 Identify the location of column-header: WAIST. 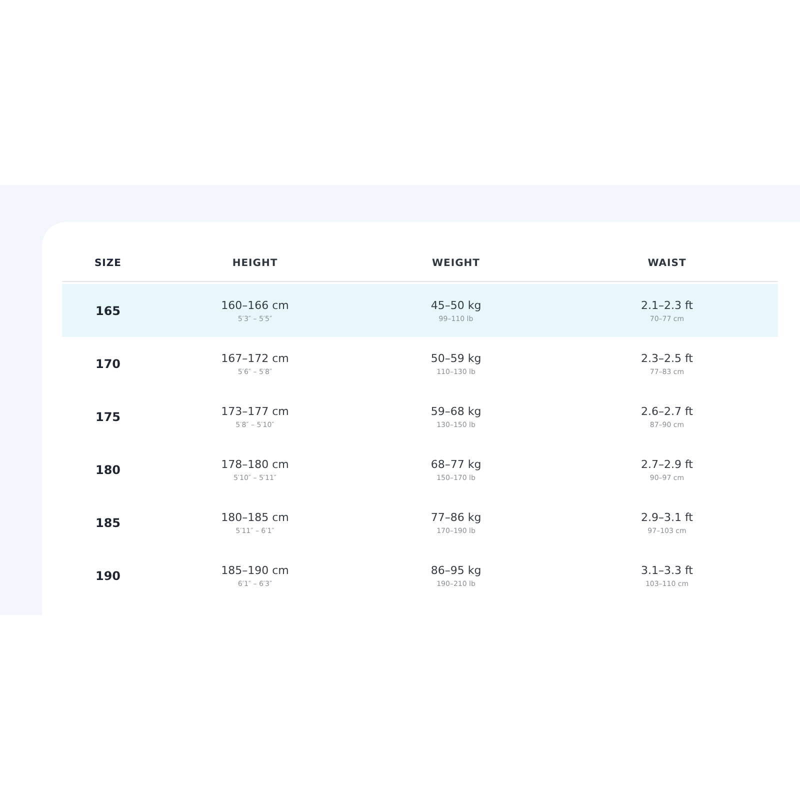
(667, 263).